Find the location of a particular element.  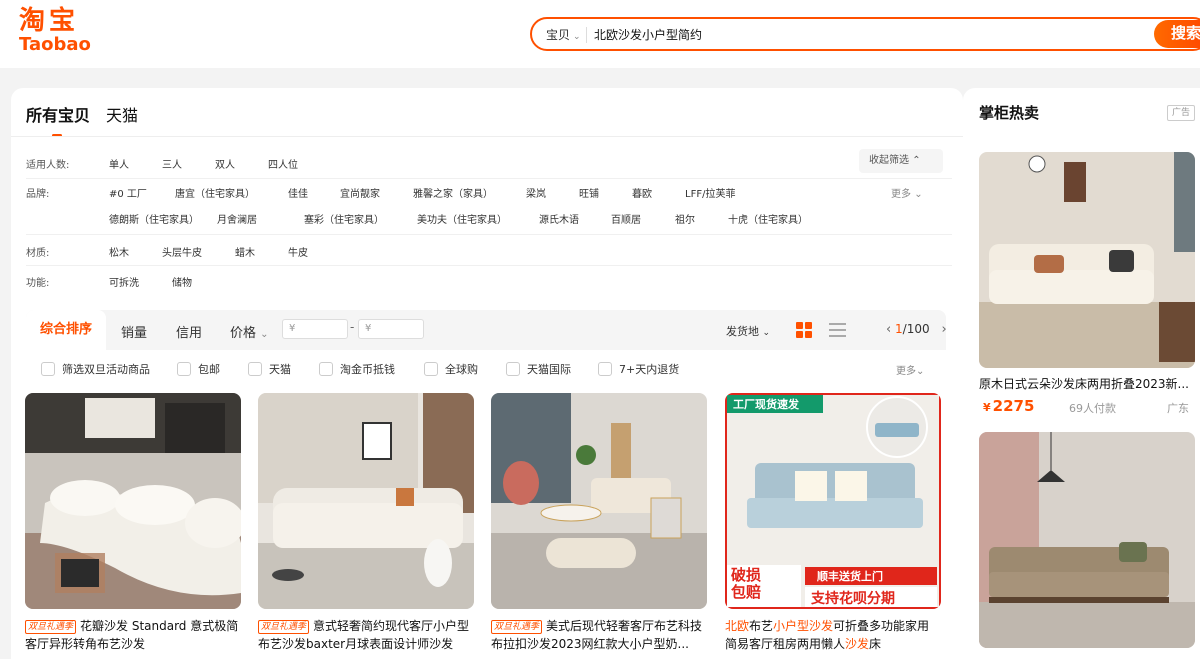

product-title: 北欧布艺小户型沙发可折叠多功能家用简易客厅租房两用懒人沙发床 is located at coordinates (833, 635).